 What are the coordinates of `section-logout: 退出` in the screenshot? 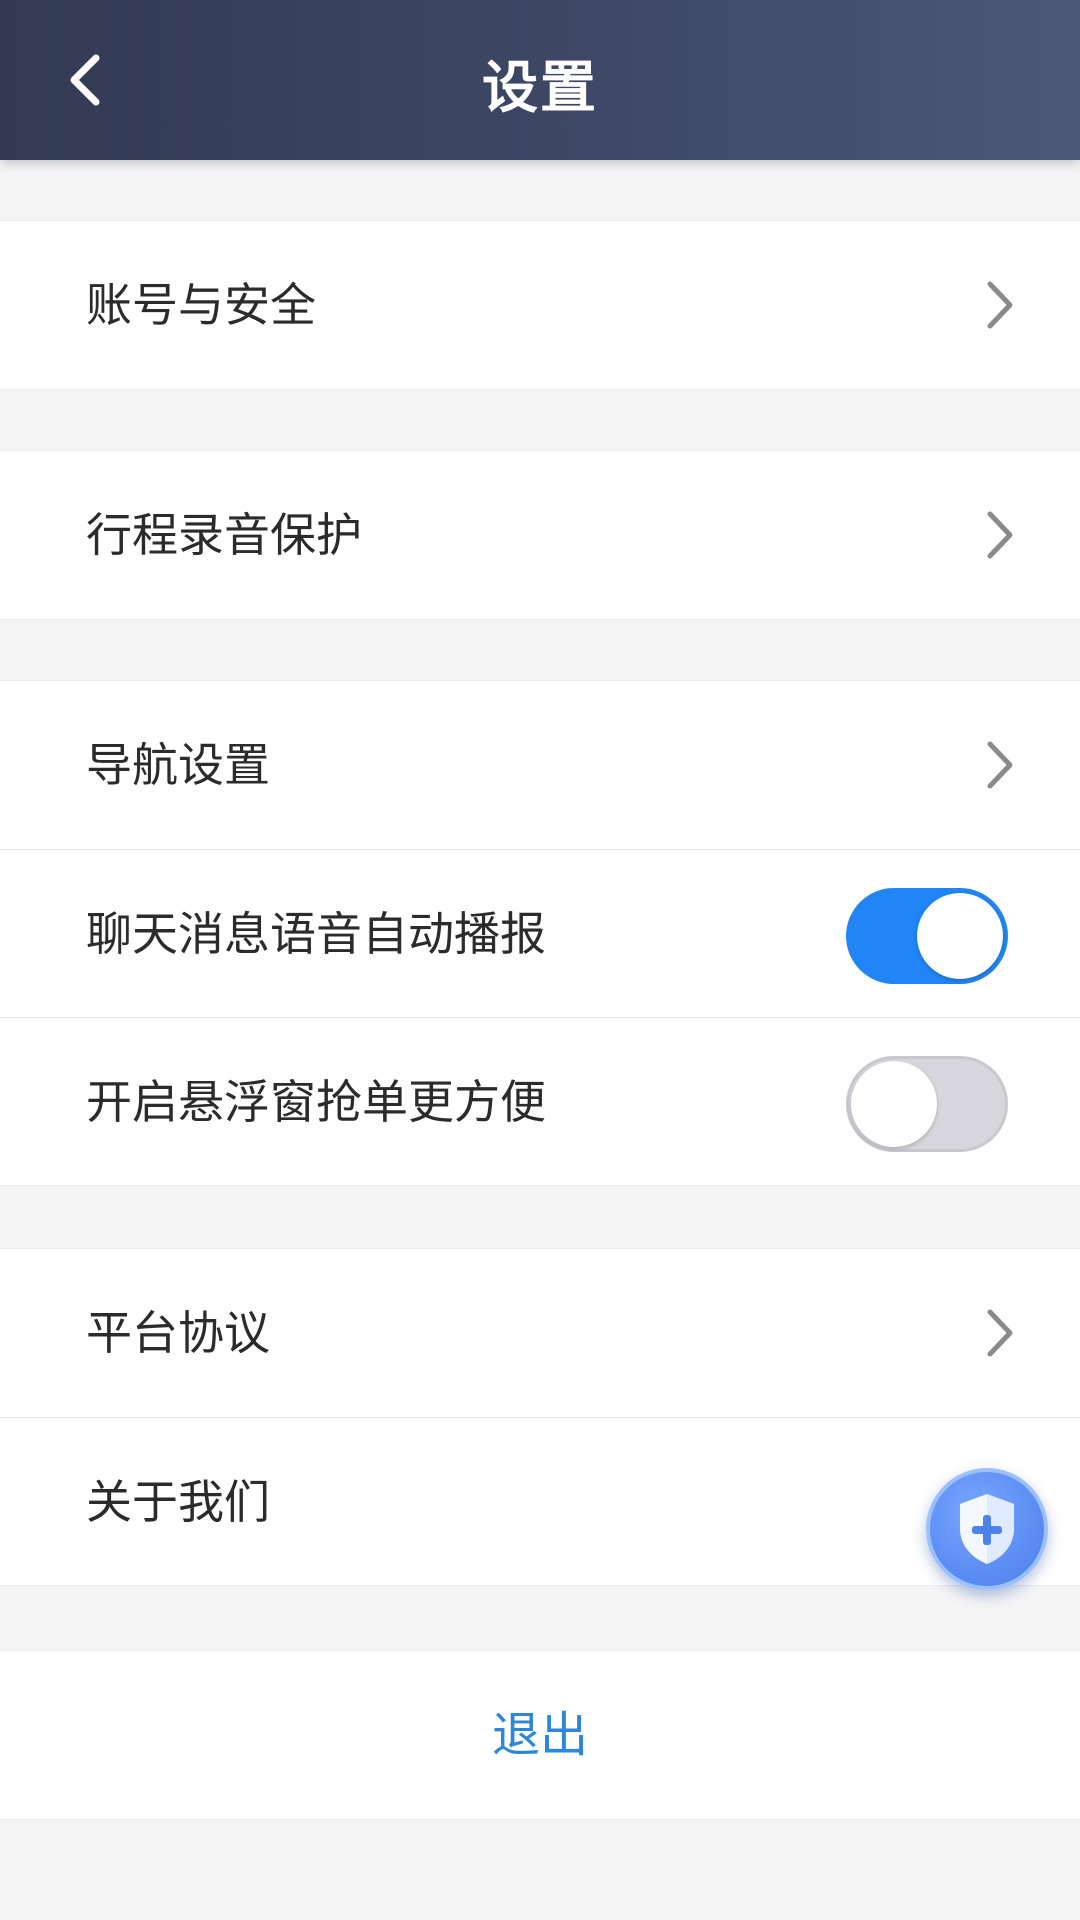 It's located at (540, 1735).